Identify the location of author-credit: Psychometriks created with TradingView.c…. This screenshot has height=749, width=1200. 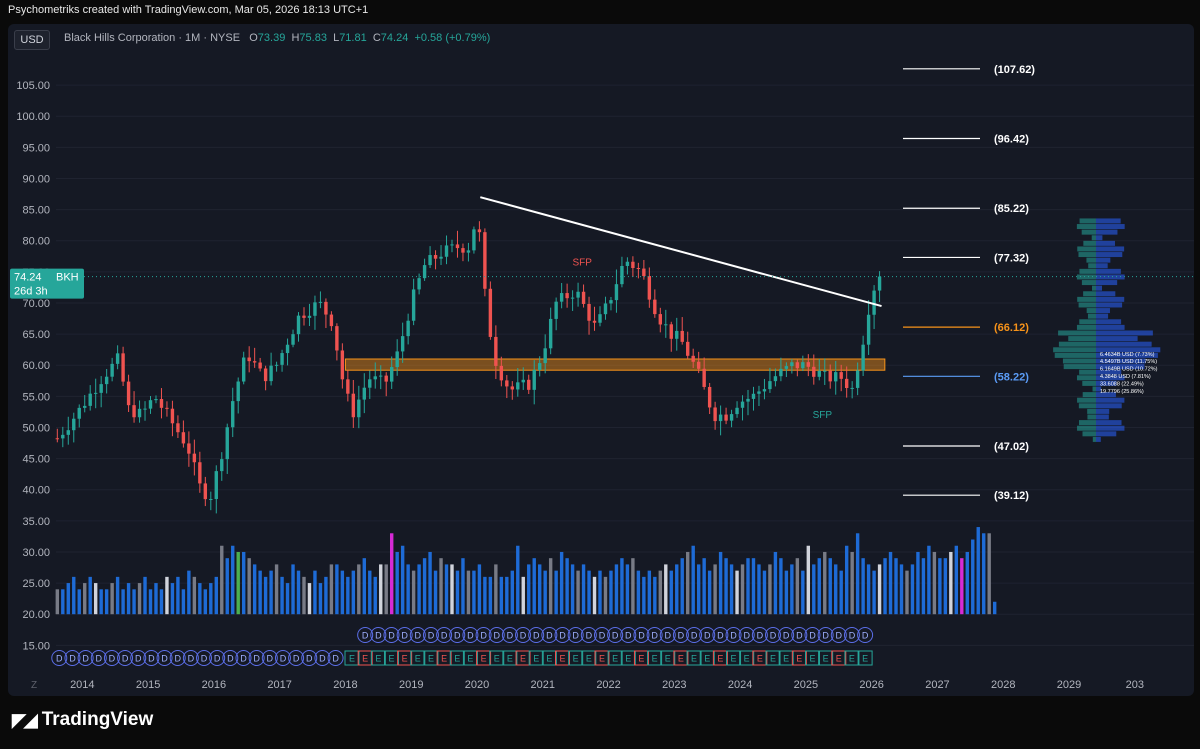
(188, 10).